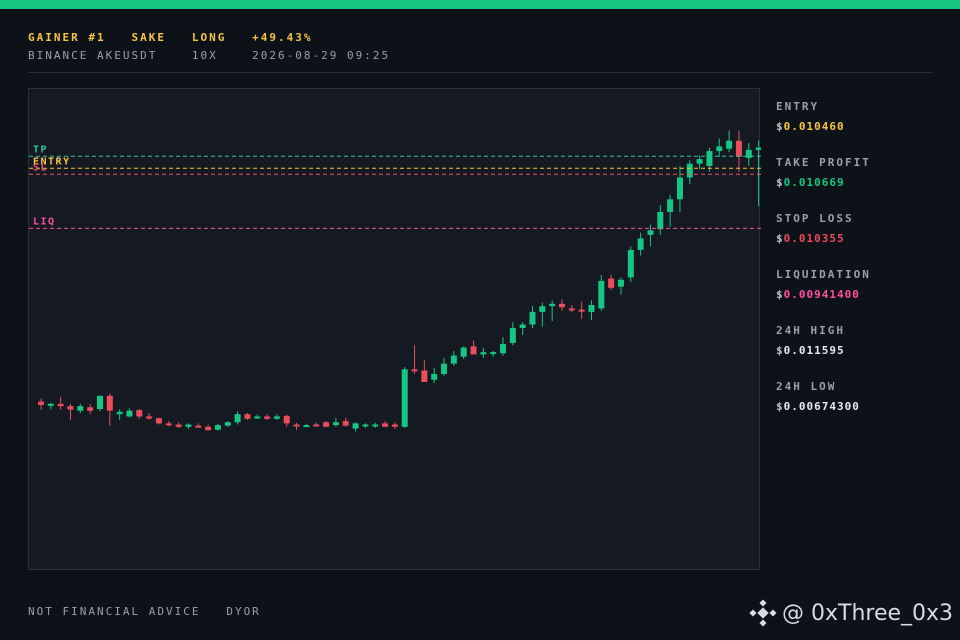  I want to click on stat-24h-high: 24H HIGH $0.011595, so click(861, 352).